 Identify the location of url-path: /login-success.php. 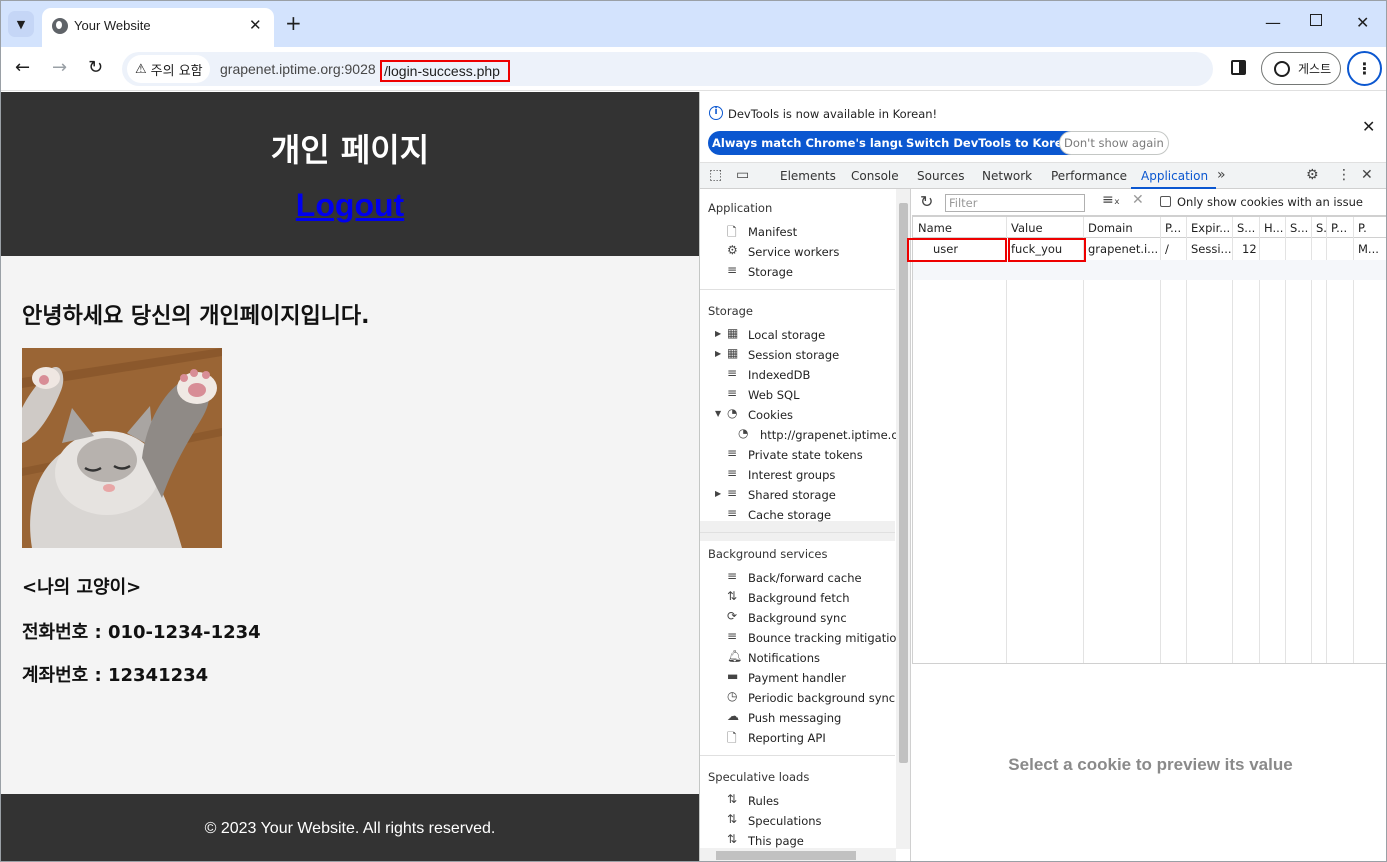
(445, 71).